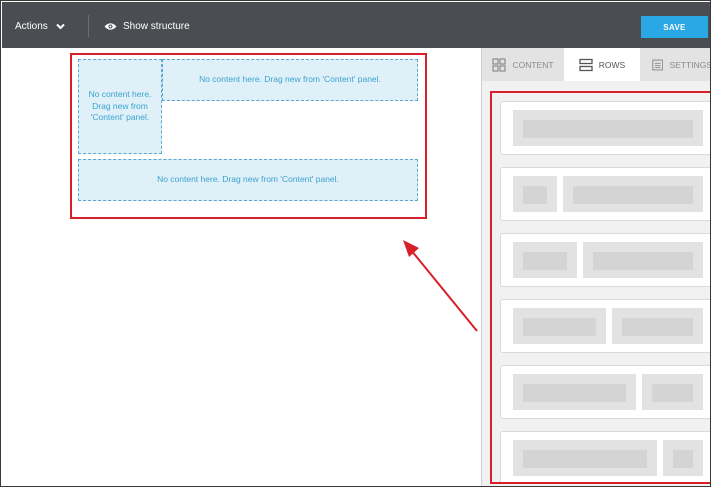  Describe the element at coordinates (440, 286) in the screenshot. I see `annotation-arrow-icon` at that location.